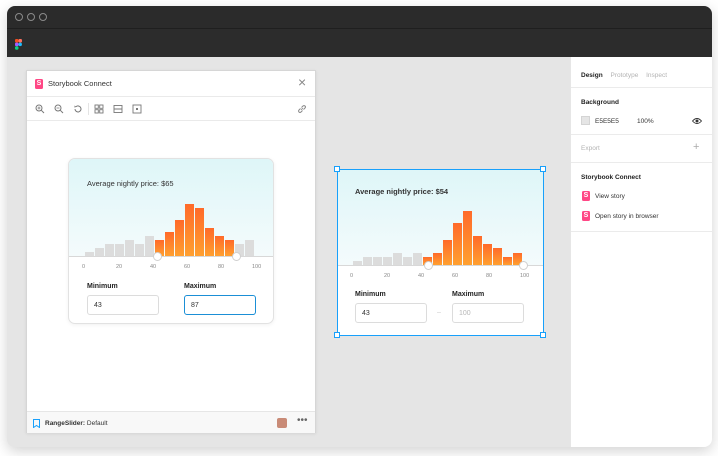 The width and height of the screenshot is (718, 456). What do you see at coordinates (84, 267) in the screenshot?
I see `x-tick-label: 0` at bounding box center [84, 267].